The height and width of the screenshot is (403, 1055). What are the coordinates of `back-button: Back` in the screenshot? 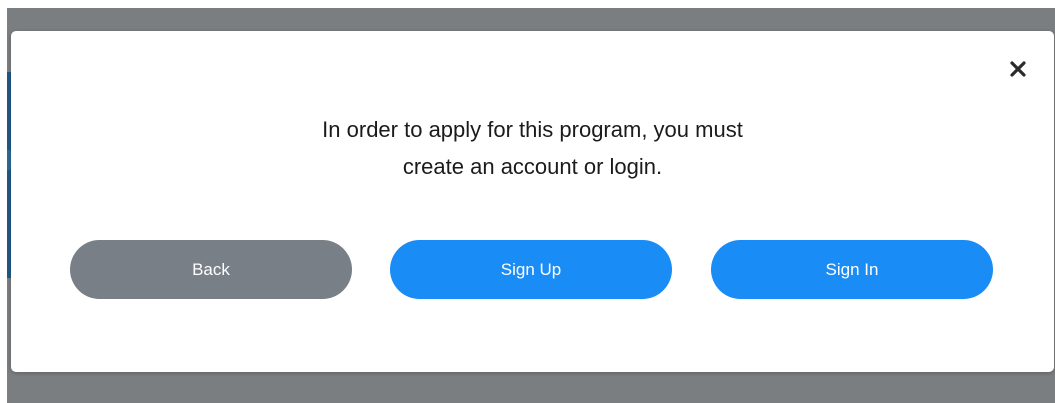 It's located at (211, 269).